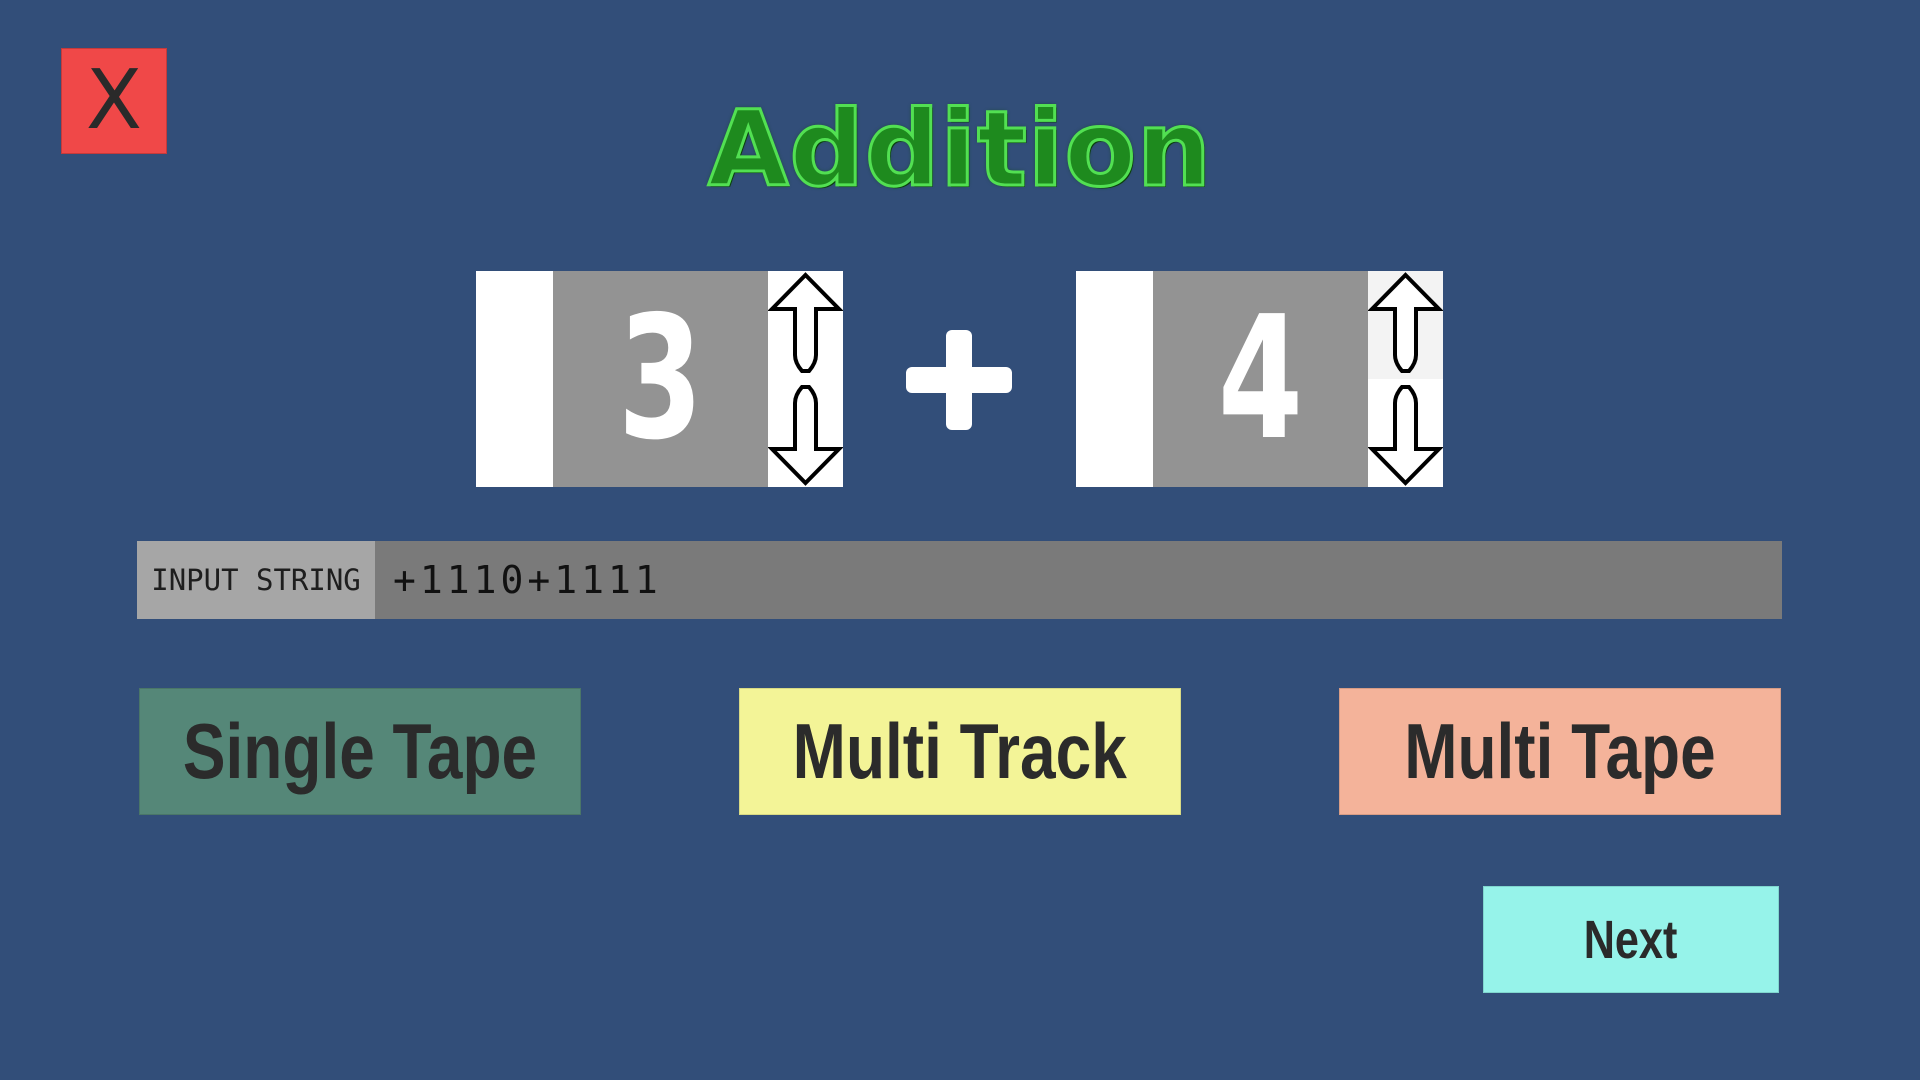  Describe the element at coordinates (1078, 580) in the screenshot. I see `input-string-field: +1110+1111` at that location.